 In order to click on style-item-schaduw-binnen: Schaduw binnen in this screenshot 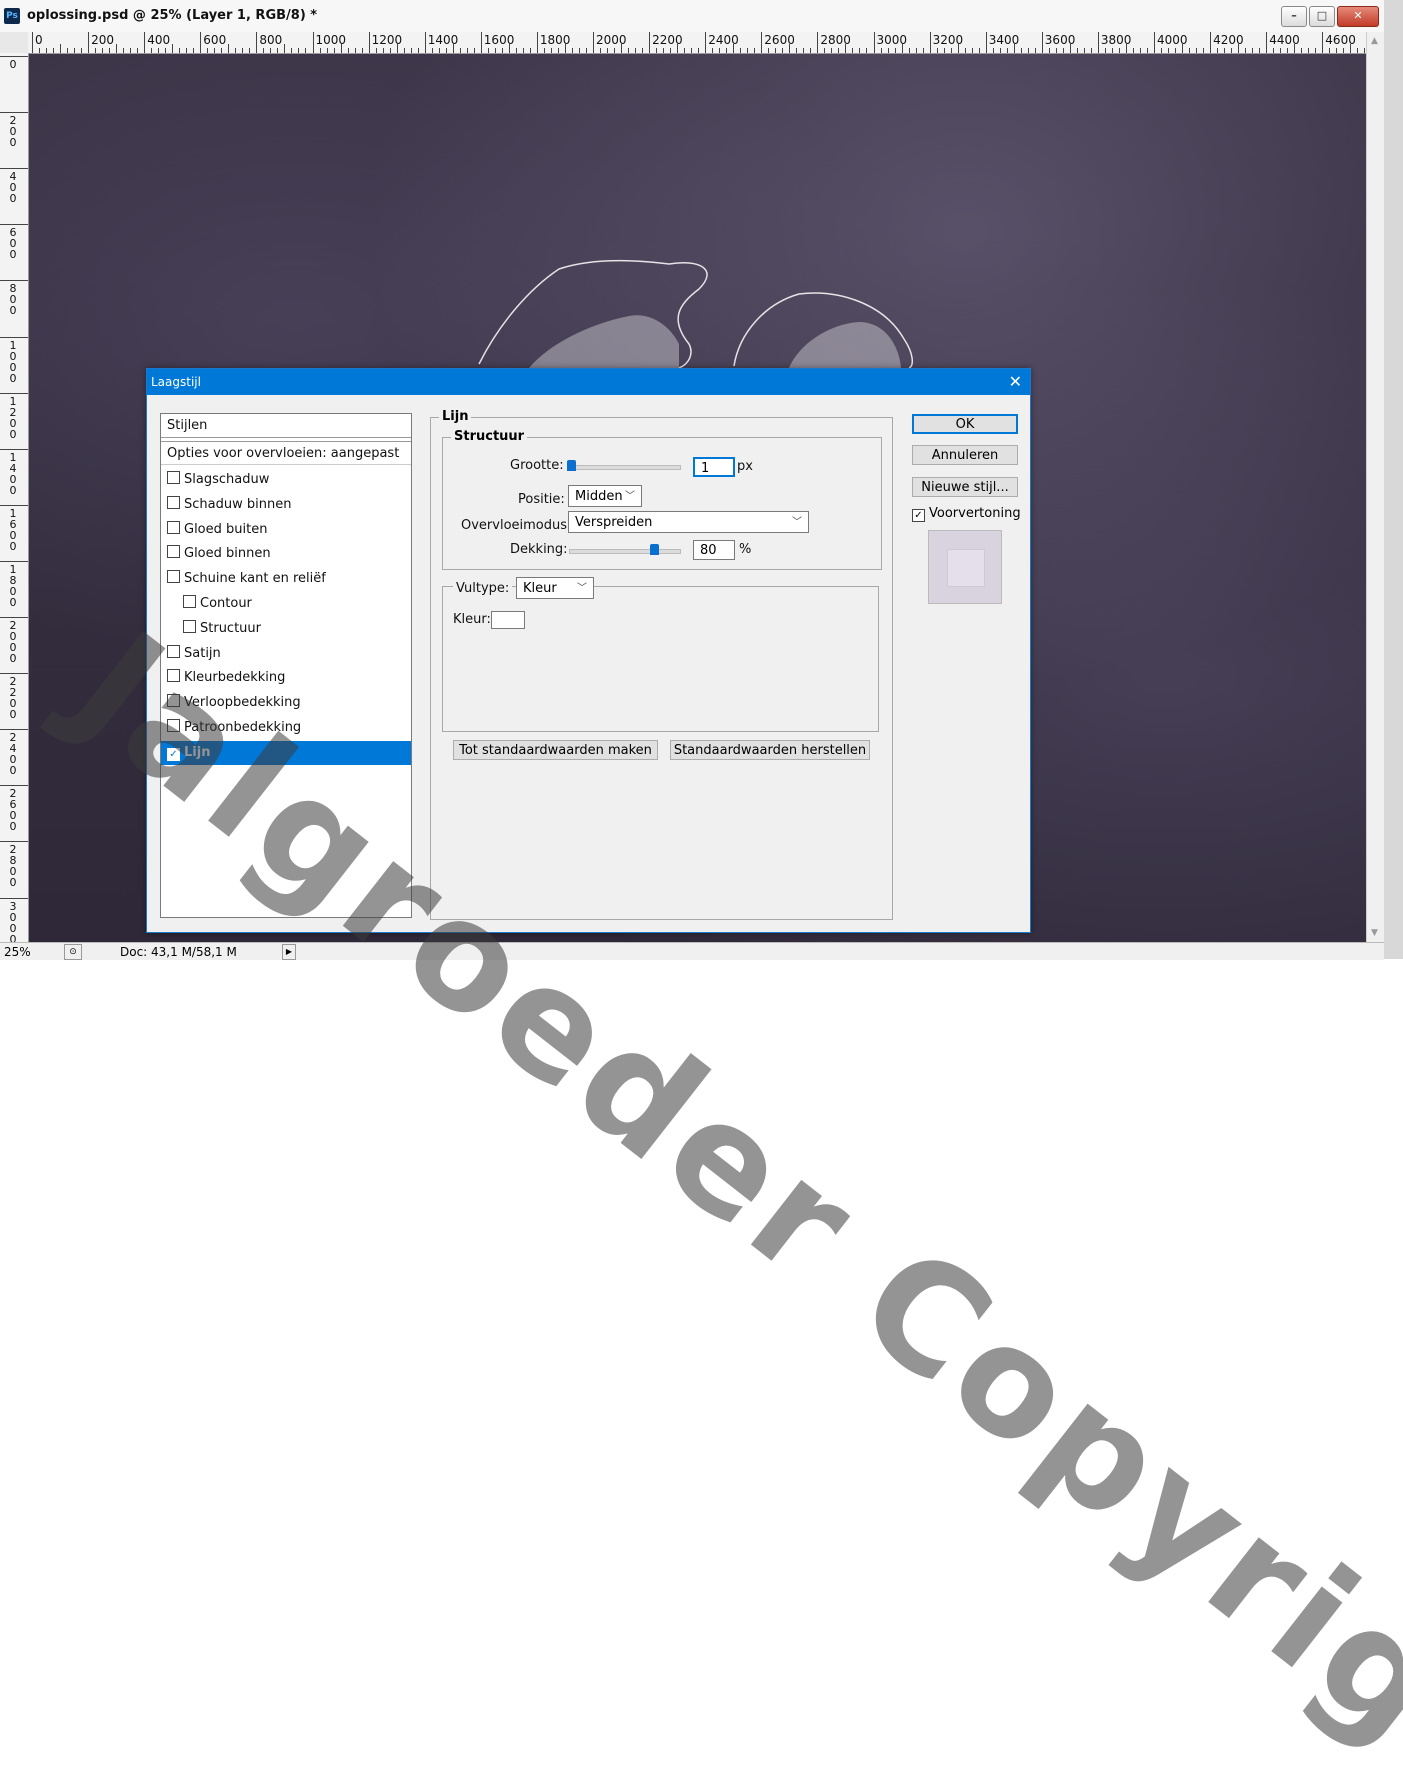, I will do `click(286, 505)`.